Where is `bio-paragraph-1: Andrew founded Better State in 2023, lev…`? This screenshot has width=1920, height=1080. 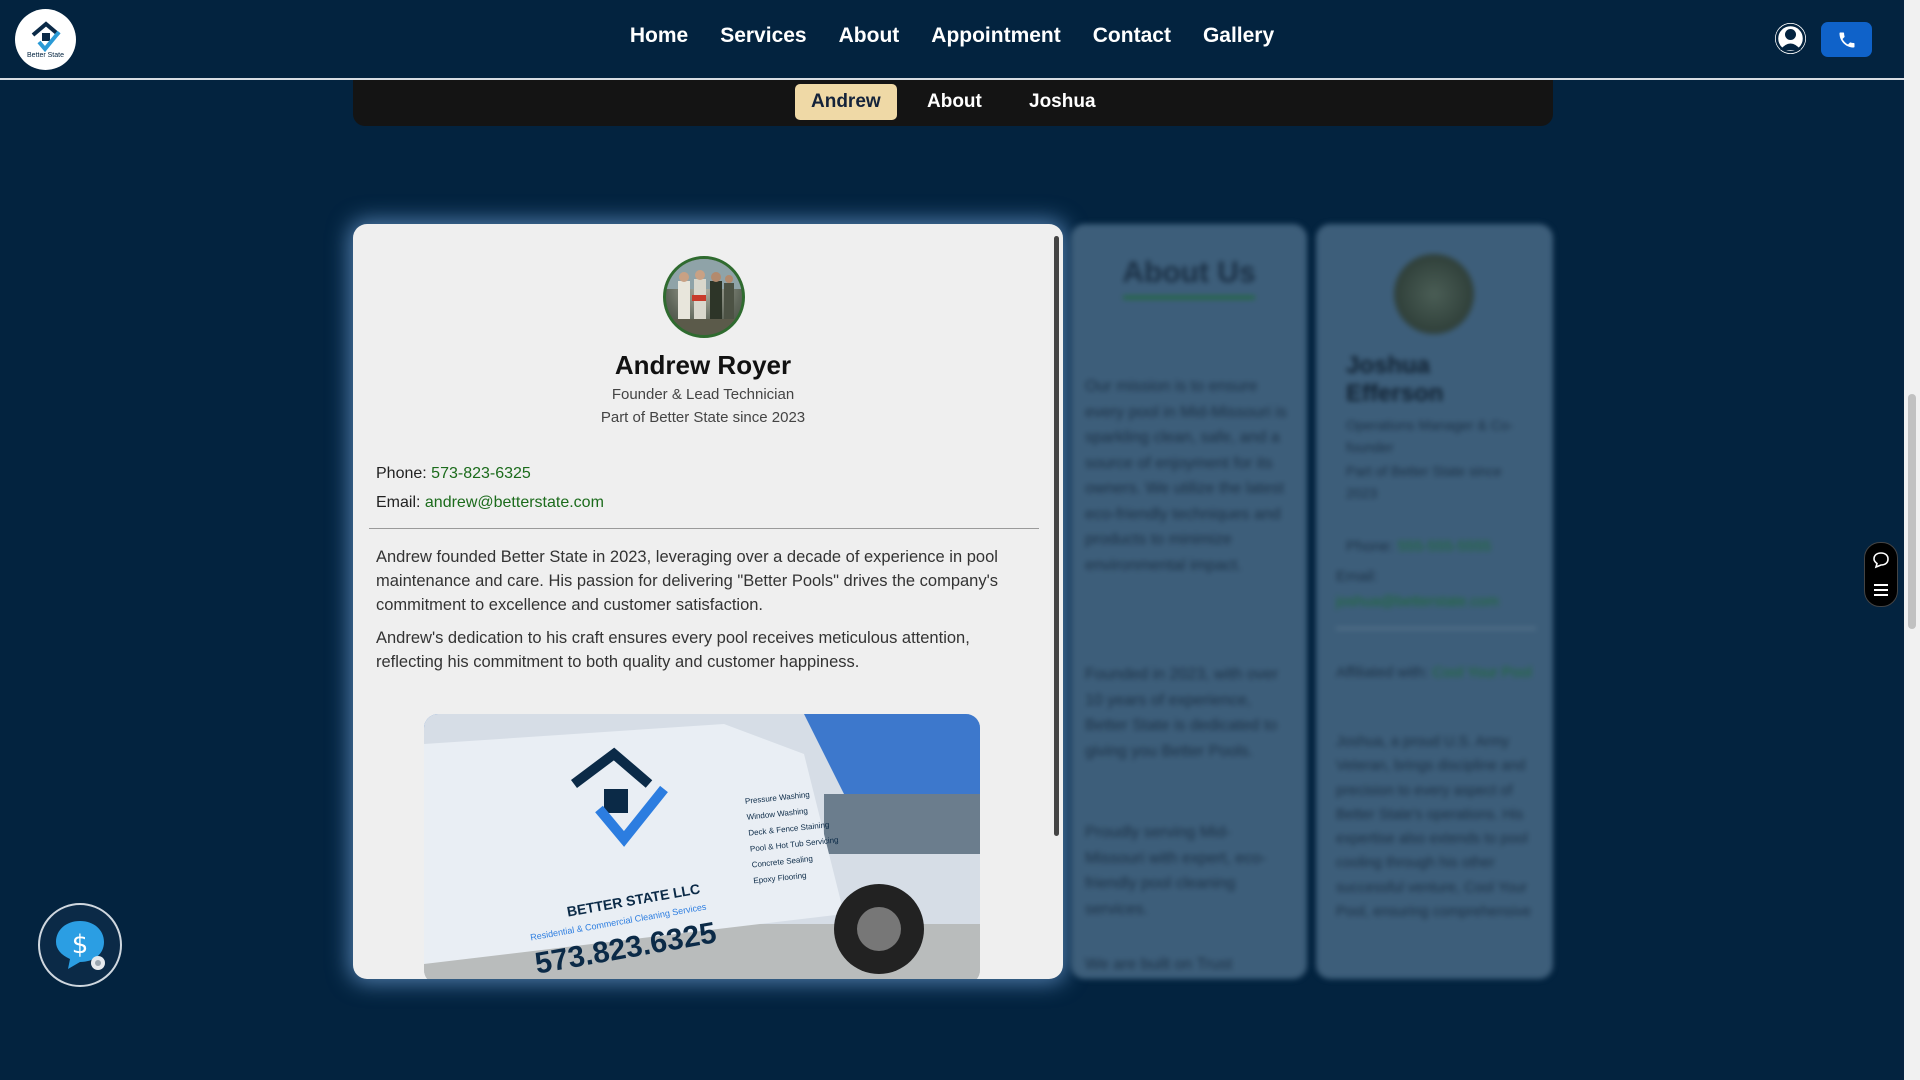
bio-paragraph-1: Andrew founded Better State in 2023, lev… is located at coordinates (687, 581).